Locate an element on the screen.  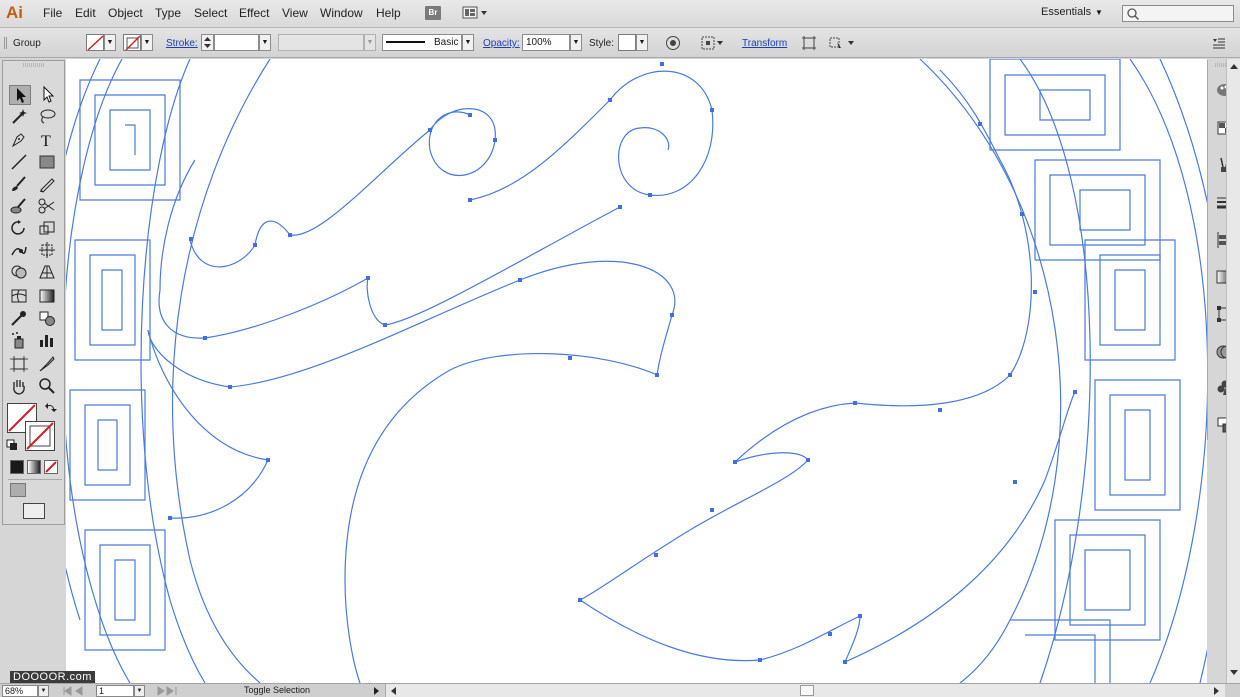
scroll-up-icon is located at coordinates (1234, 66).